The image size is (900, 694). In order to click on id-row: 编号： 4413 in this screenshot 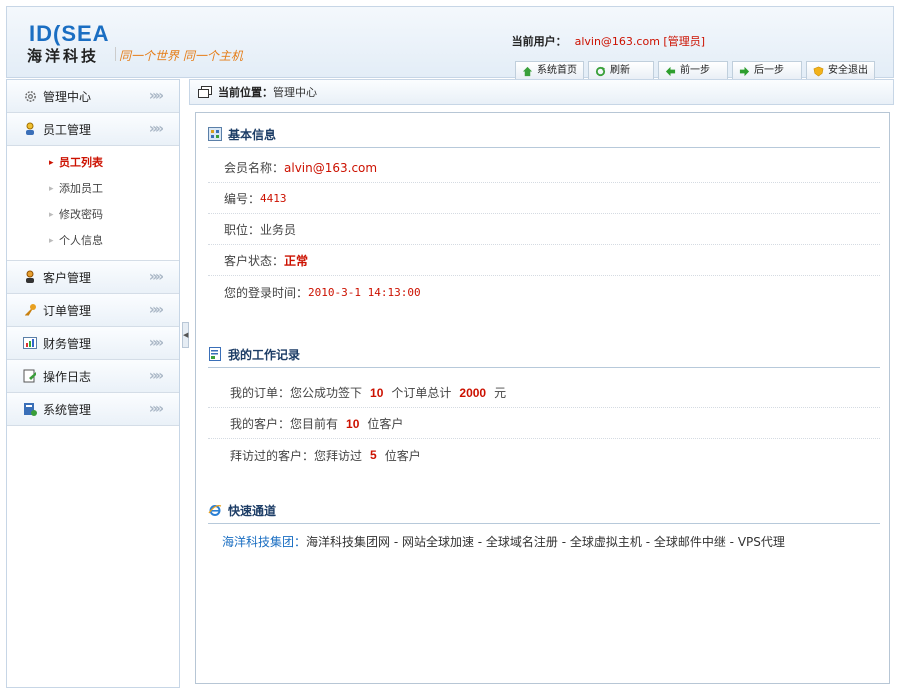, I will do `click(544, 199)`.